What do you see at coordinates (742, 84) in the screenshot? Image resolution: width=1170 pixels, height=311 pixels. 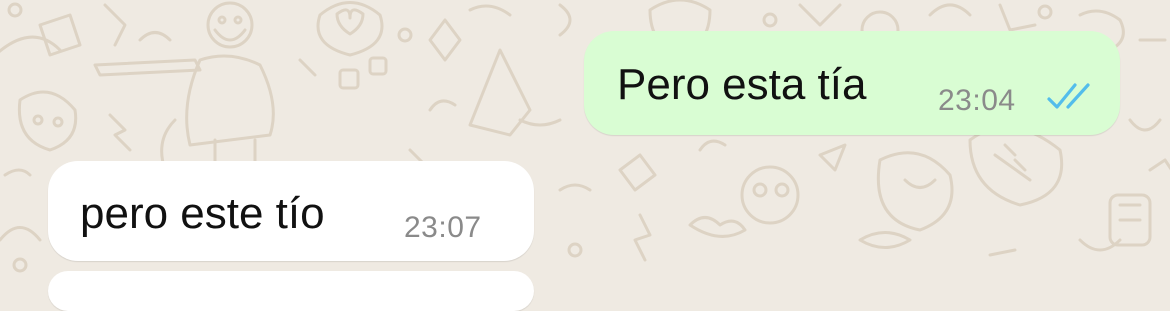 I see `message-text: Pero esta tía` at bounding box center [742, 84].